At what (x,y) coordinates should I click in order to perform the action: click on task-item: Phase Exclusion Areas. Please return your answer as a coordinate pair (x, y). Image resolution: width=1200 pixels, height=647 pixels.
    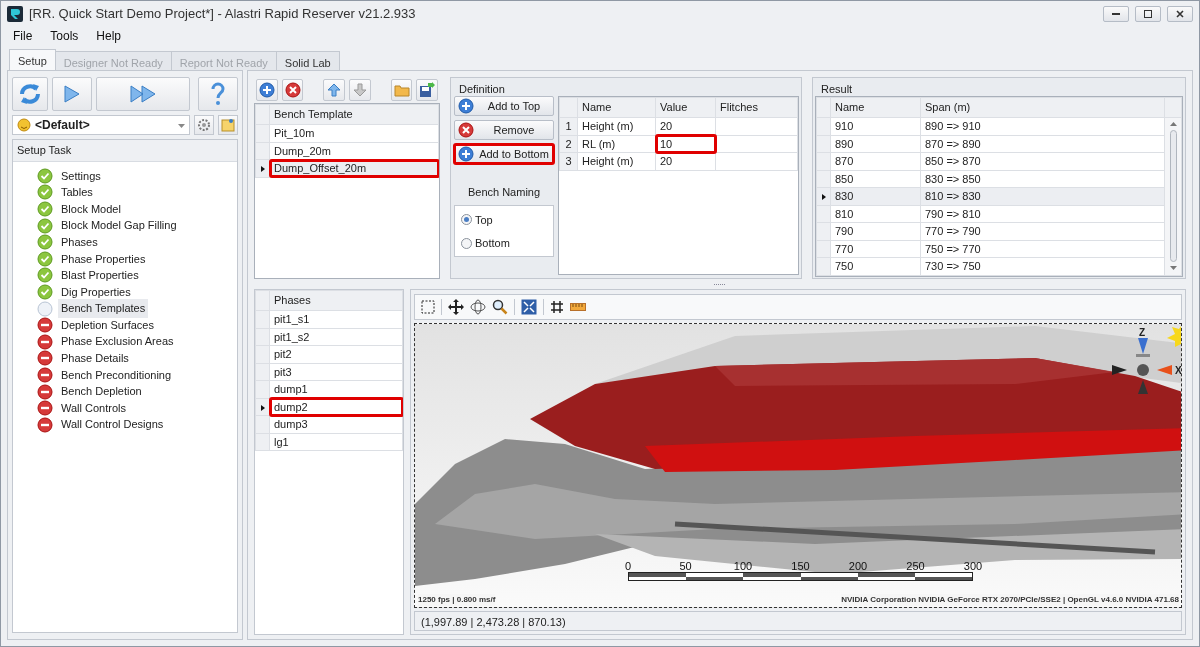
    Looking at the image, I should click on (117, 341).